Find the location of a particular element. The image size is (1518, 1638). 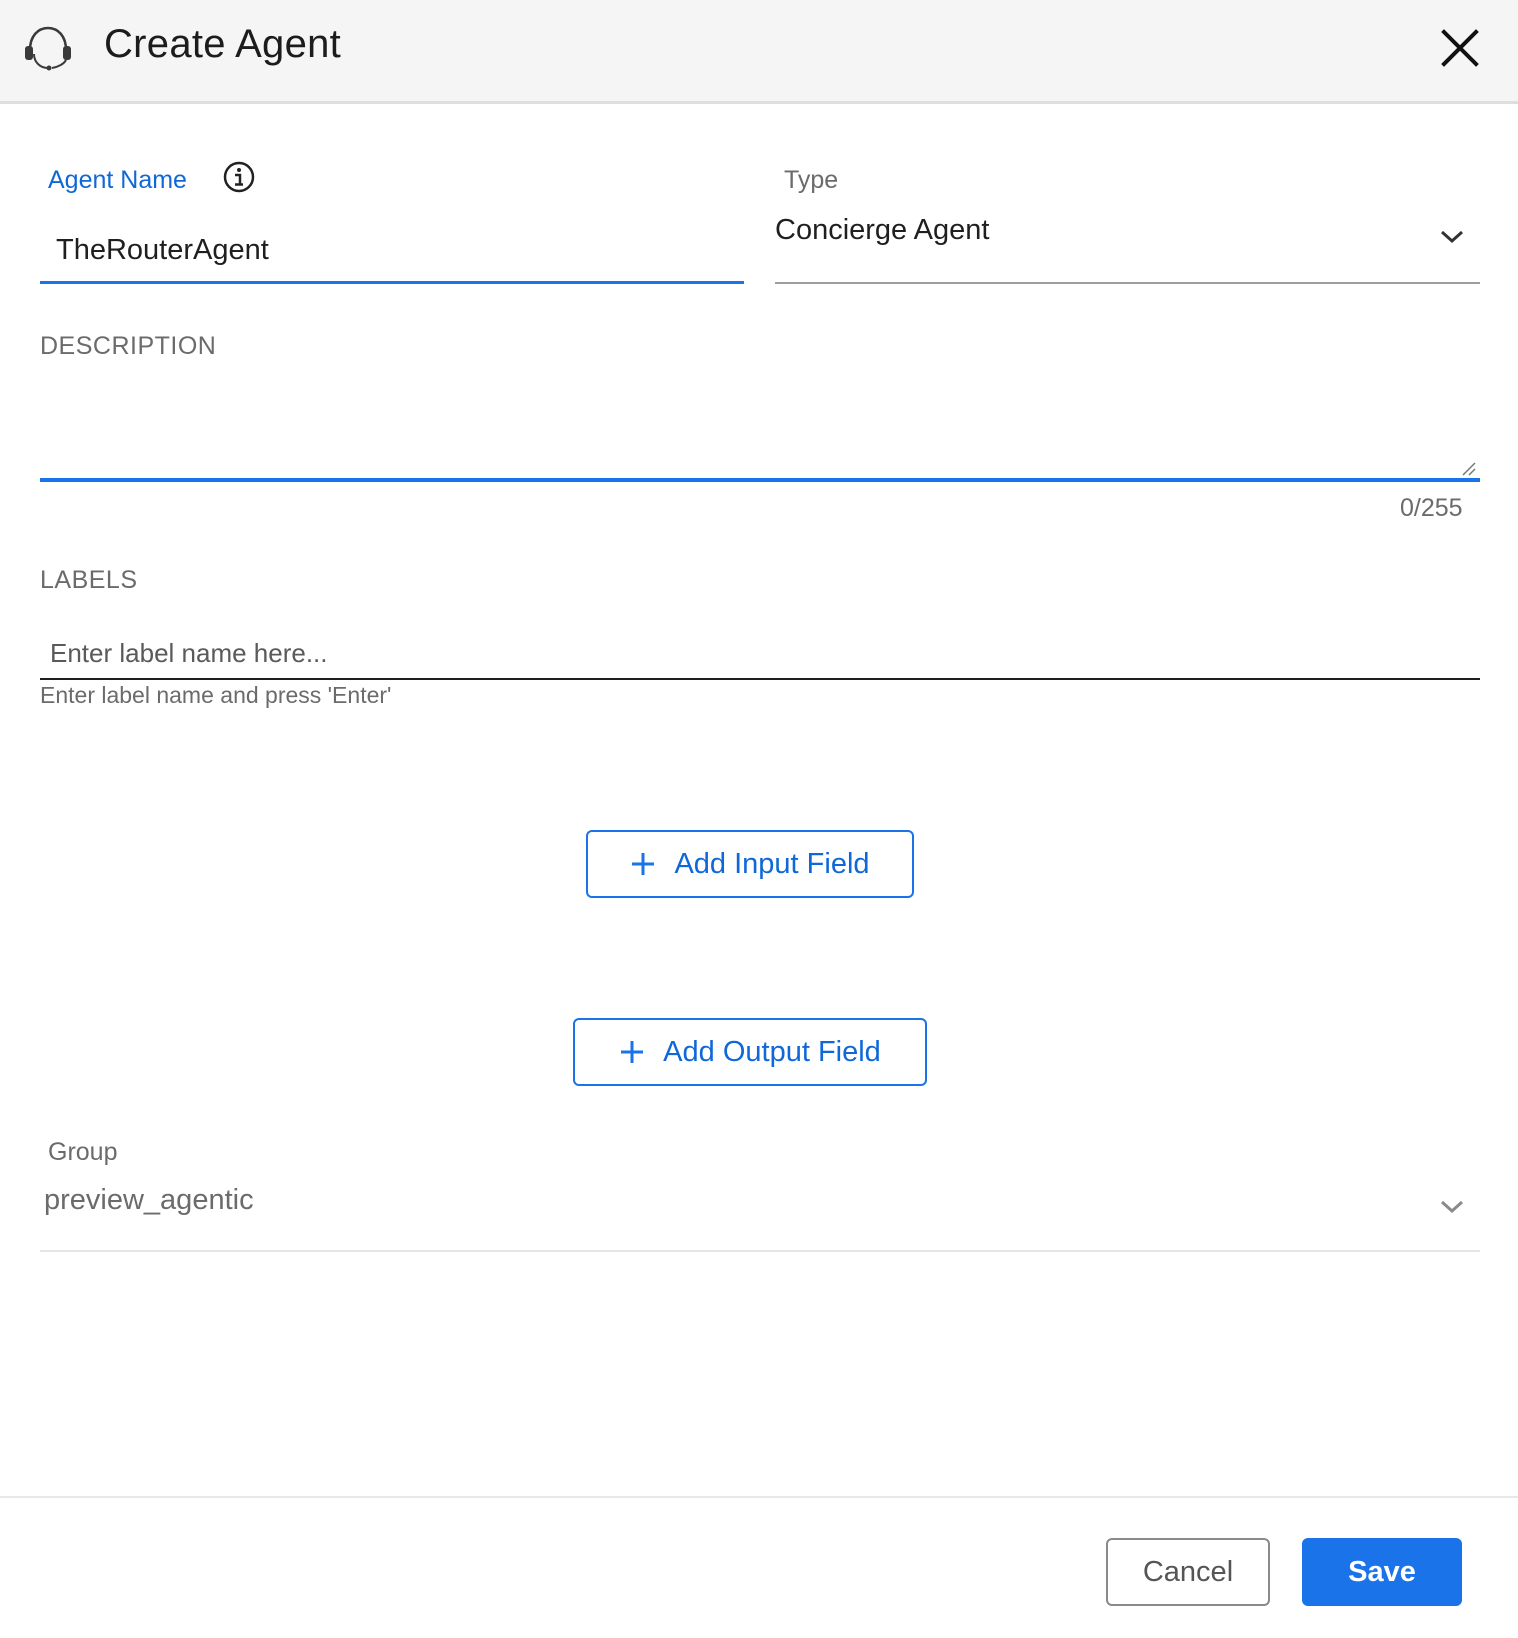

agent-name-input is located at coordinates (392, 252).